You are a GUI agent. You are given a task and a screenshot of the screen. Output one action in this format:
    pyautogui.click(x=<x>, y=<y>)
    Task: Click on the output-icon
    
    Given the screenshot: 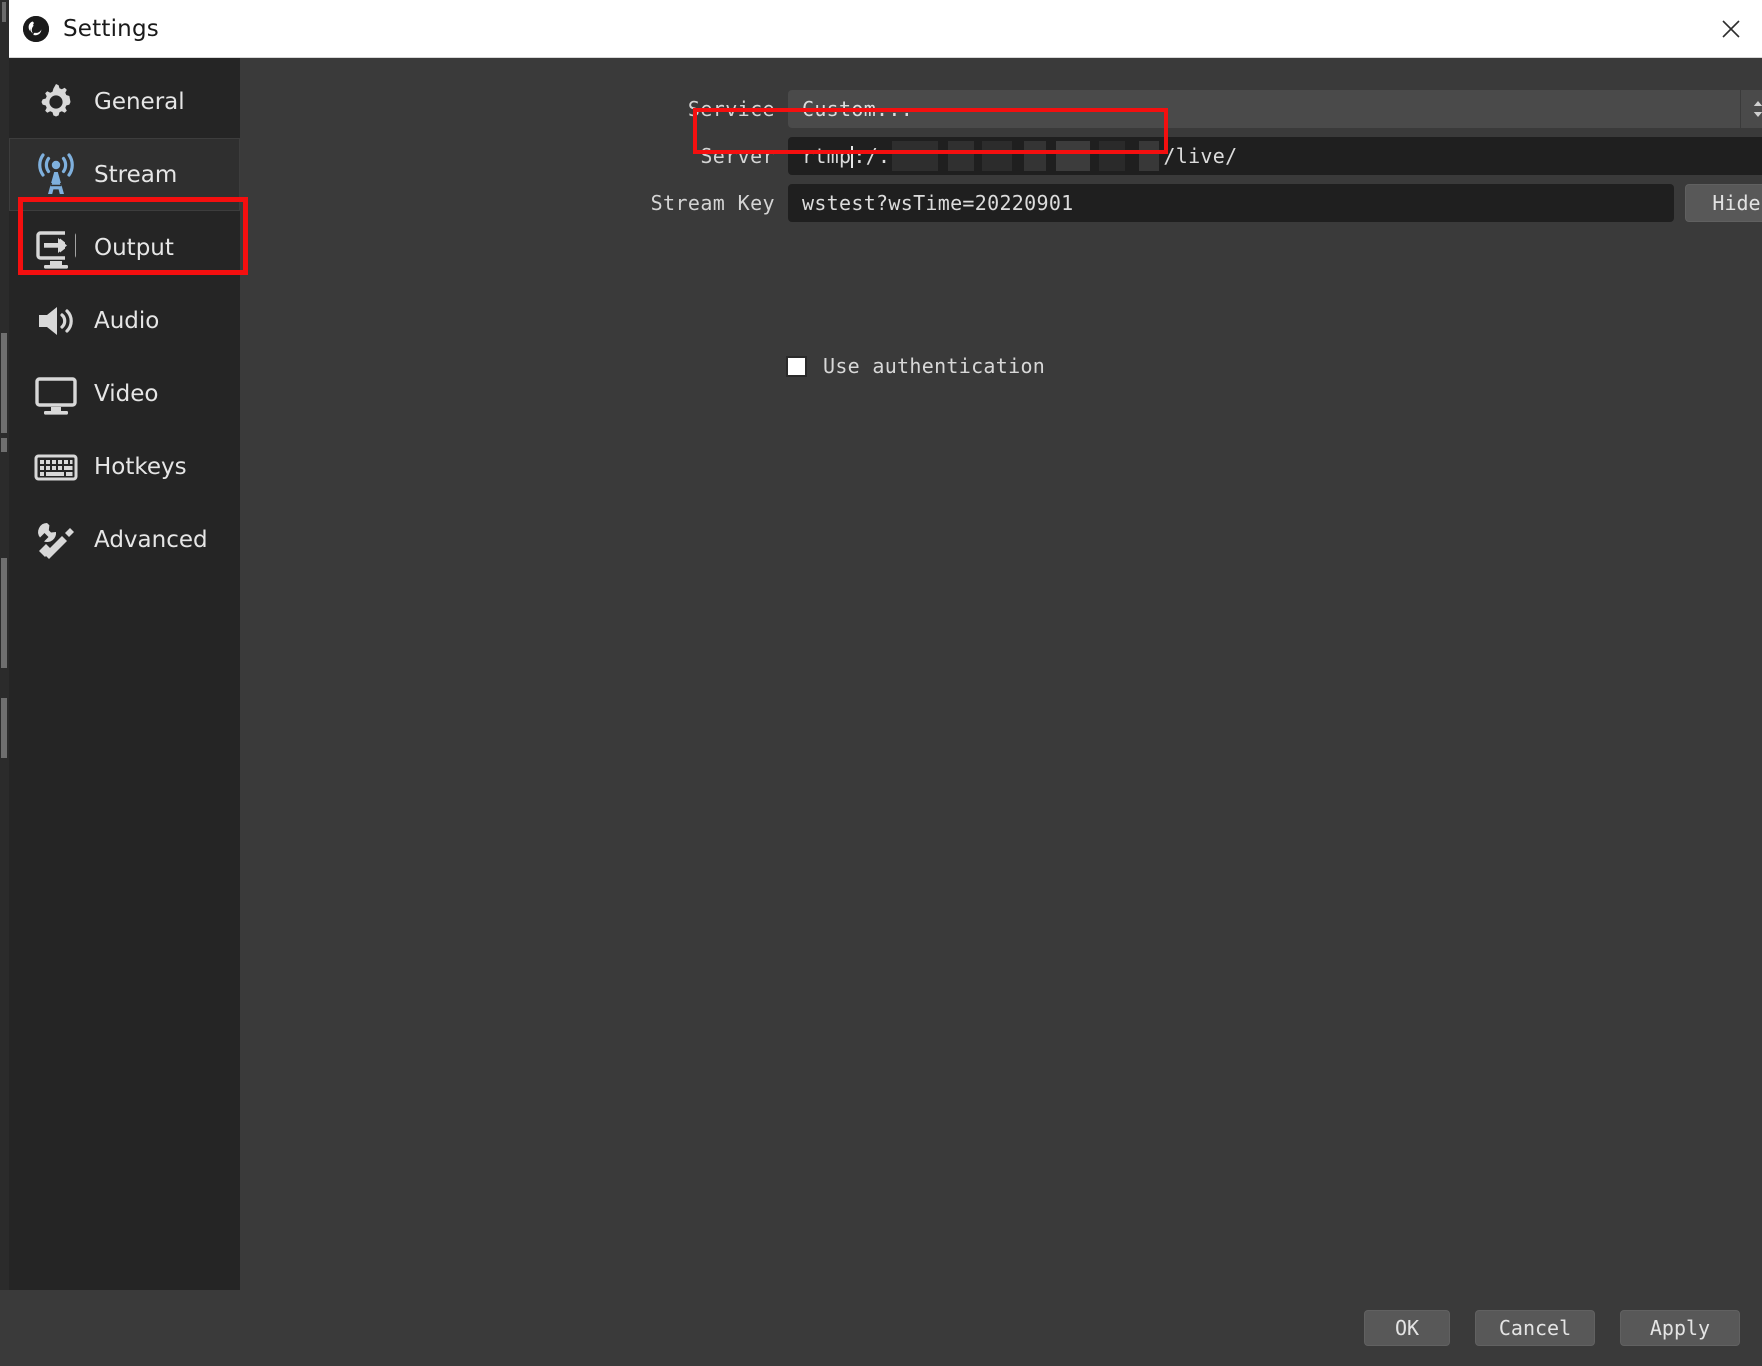 What is the action you would take?
    pyautogui.click(x=56, y=248)
    